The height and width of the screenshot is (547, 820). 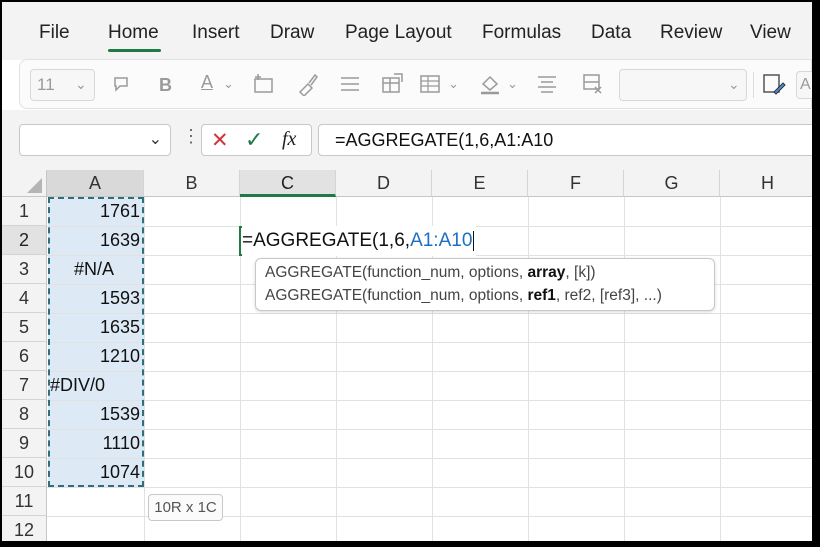 What do you see at coordinates (766, 183) in the screenshot?
I see `column-header-h: H` at bounding box center [766, 183].